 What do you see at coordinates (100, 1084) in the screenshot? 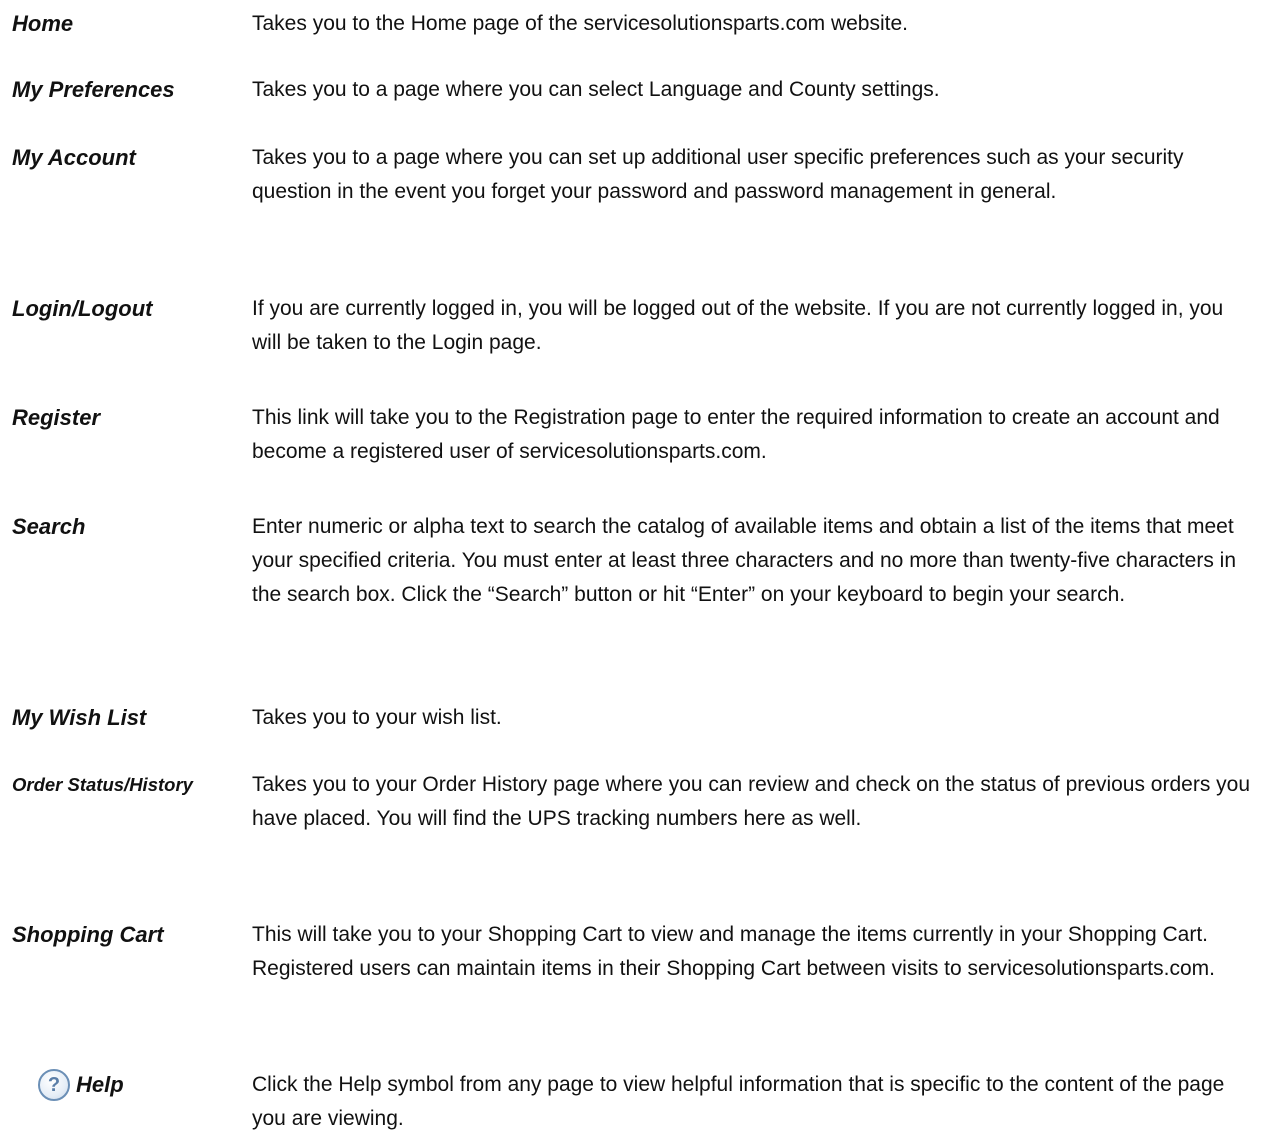
I see `term-help: Help` at bounding box center [100, 1084].